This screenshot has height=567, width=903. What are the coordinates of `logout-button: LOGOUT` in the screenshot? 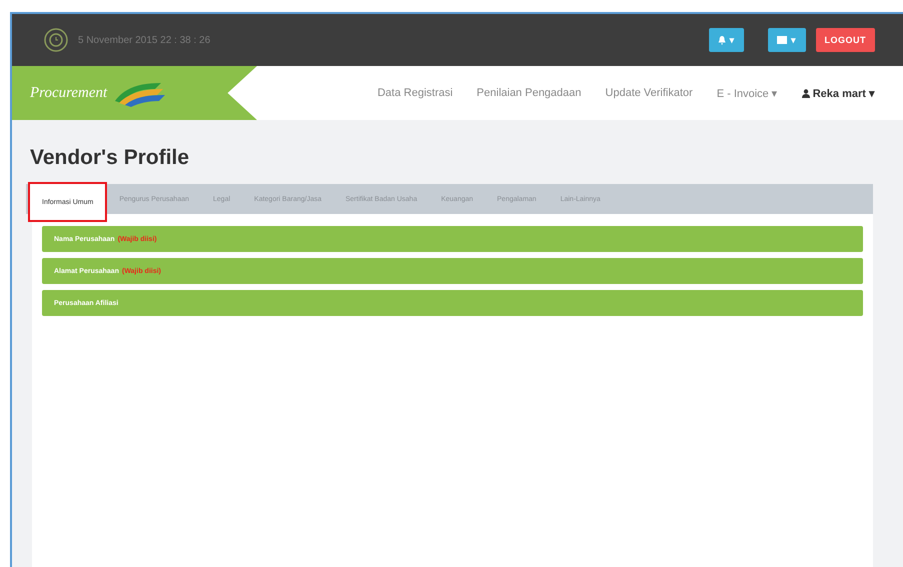 It's located at (845, 40).